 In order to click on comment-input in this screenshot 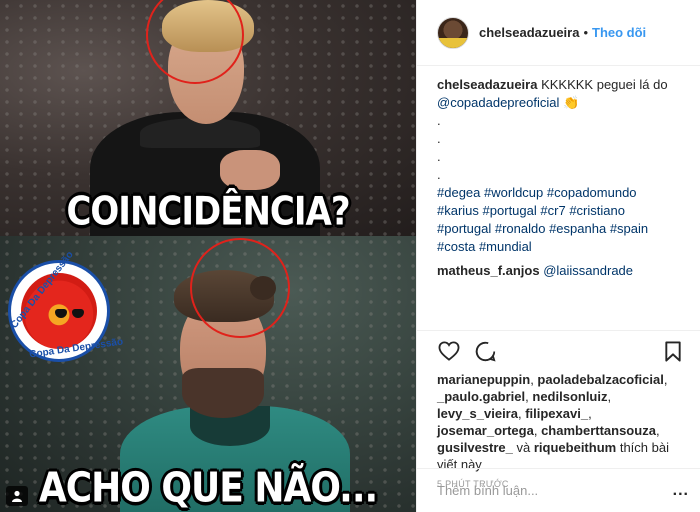, I will do `click(555, 490)`.